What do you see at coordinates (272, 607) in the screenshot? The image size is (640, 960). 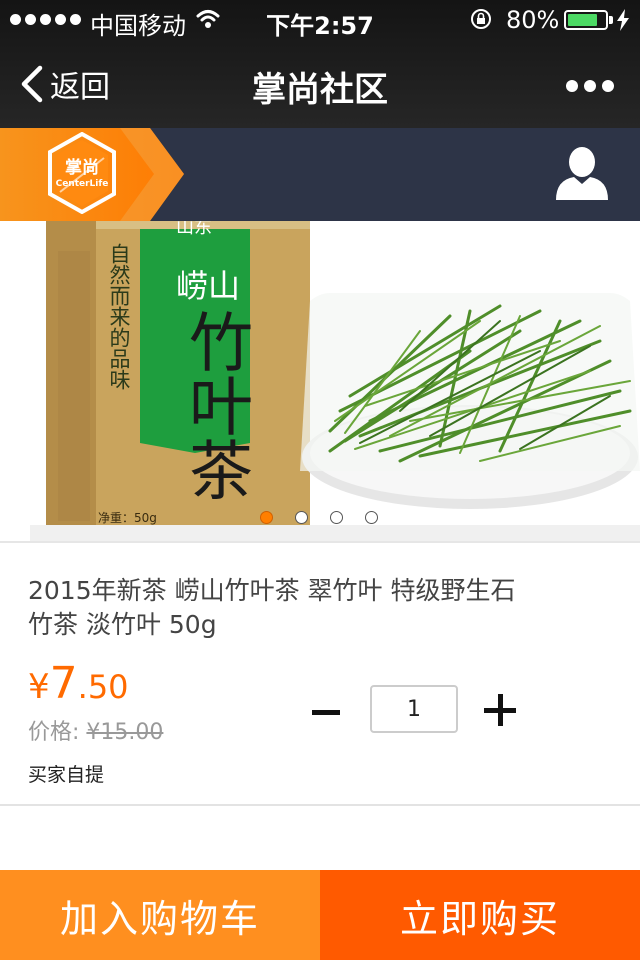 I see `product-title: 2015年新茶 崂山竹叶茶 翠竹叶 特级野生石竹茶 淡竹叶 50g` at bounding box center [272, 607].